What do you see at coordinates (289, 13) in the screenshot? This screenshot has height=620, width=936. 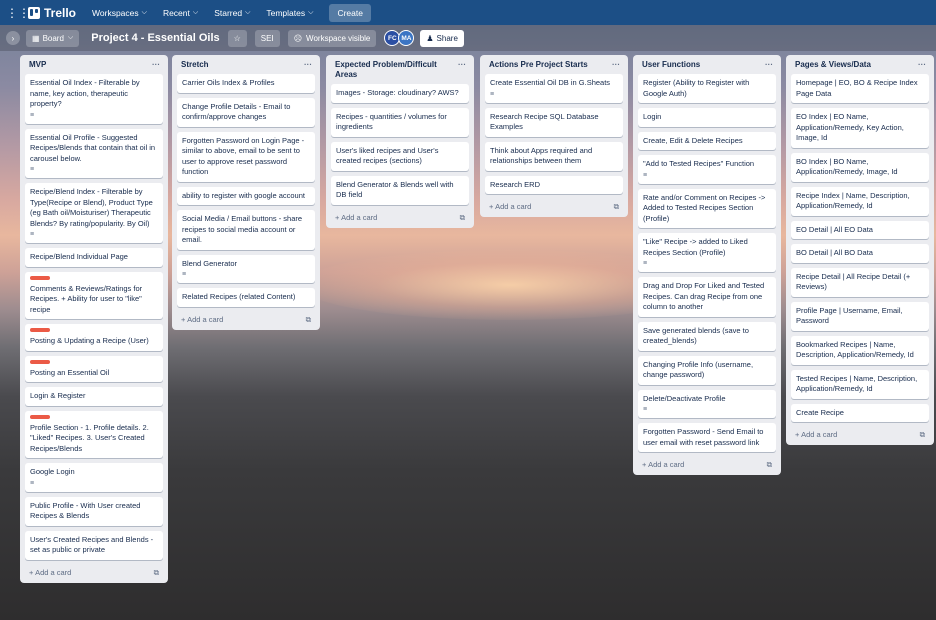 I see `menu-templates: Templates ⌵` at bounding box center [289, 13].